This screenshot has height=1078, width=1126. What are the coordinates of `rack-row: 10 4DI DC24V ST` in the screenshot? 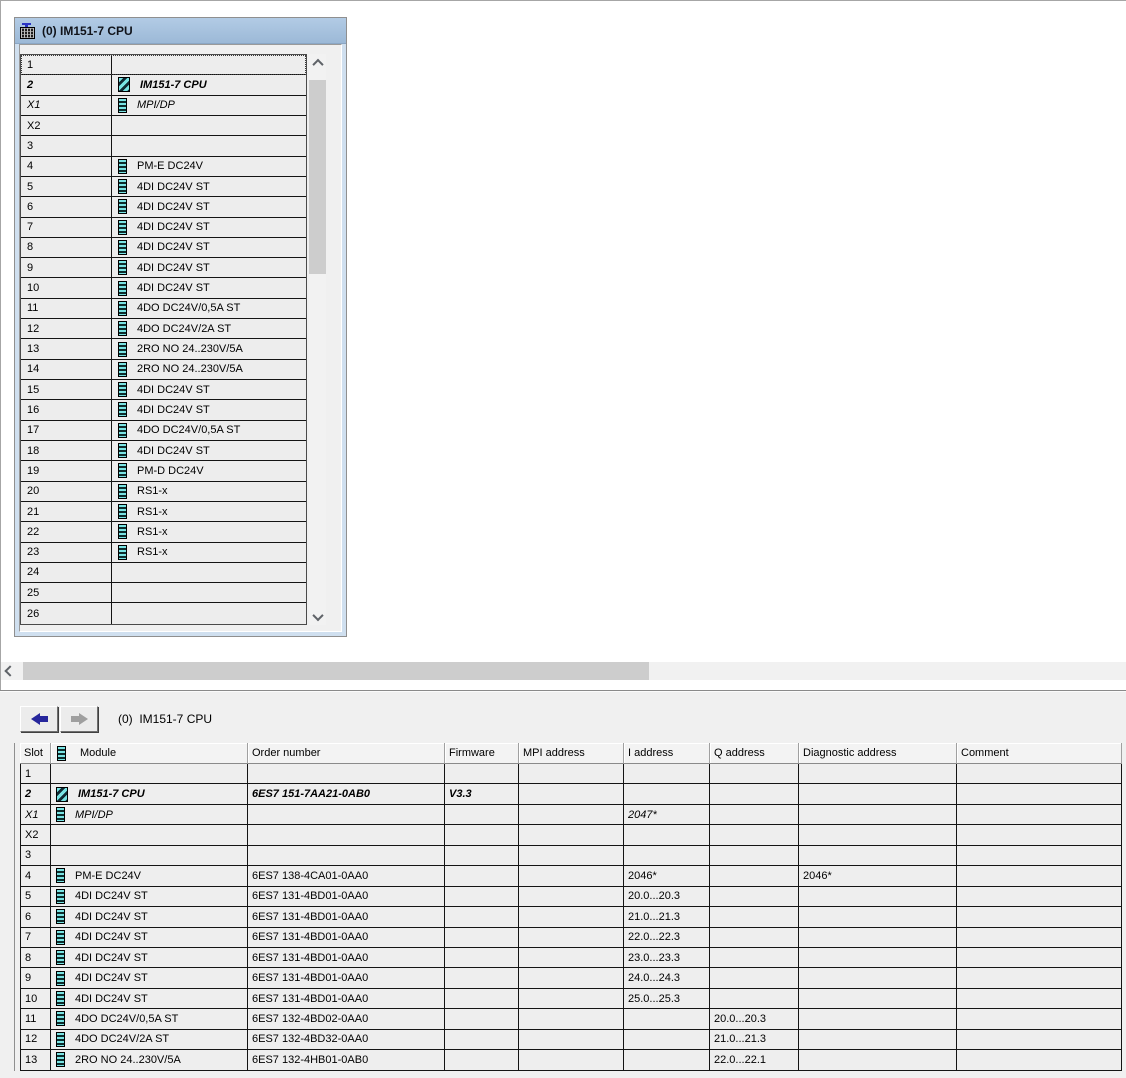 It's located at (163, 288).